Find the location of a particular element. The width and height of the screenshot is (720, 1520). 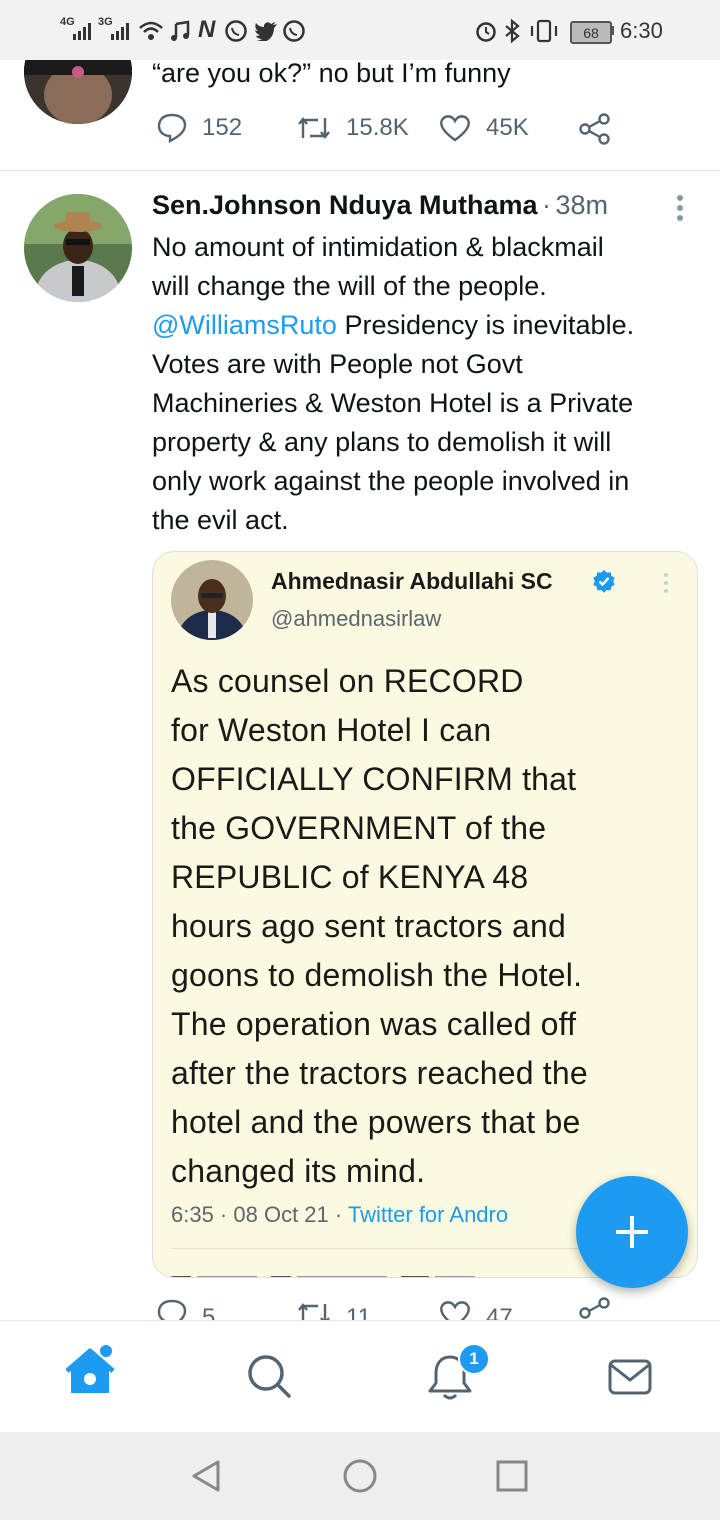

quoted-author-name: Ahmednasir Abdullahi SC is located at coordinates (412, 581).